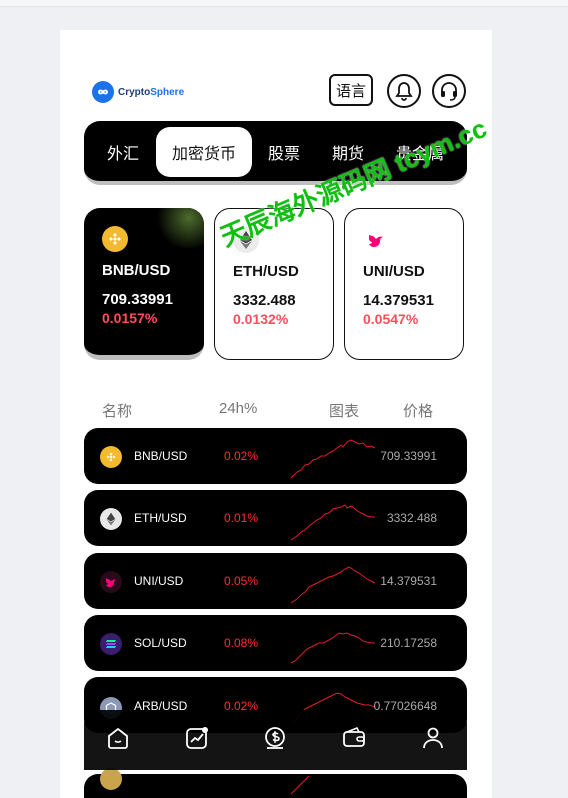  Describe the element at coordinates (264, 300) in the screenshot. I see `card-price: 3332.488` at that location.